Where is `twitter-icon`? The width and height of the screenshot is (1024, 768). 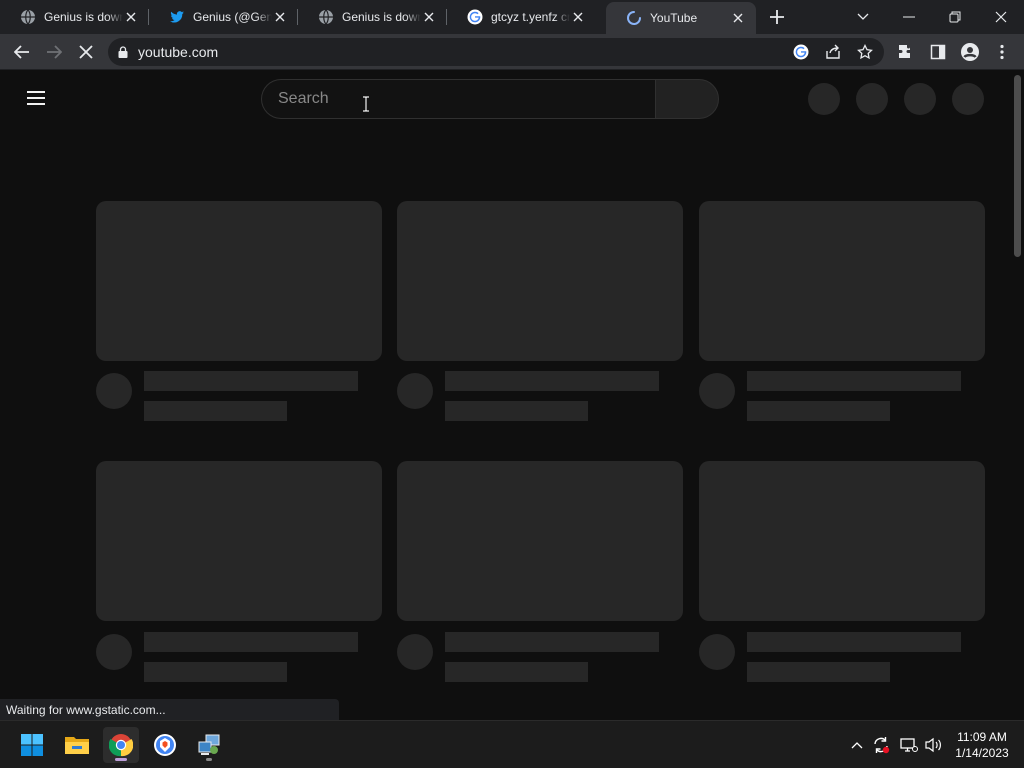 twitter-icon is located at coordinates (177, 17).